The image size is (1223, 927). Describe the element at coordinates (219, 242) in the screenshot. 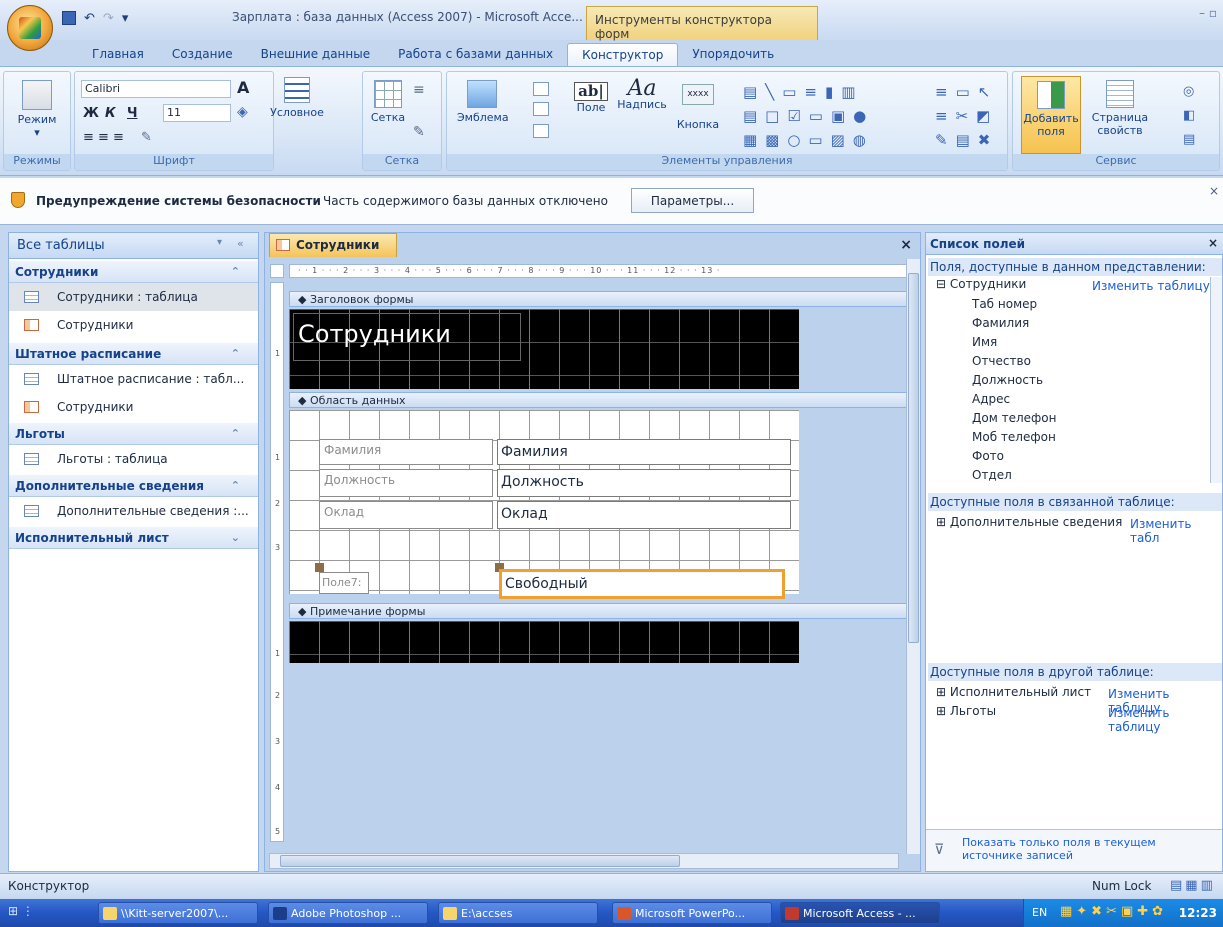

I see `chevron-down-icon: ▾` at that location.